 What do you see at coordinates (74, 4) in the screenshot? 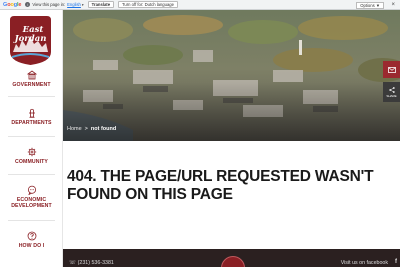
I see `language-select: English` at bounding box center [74, 4].